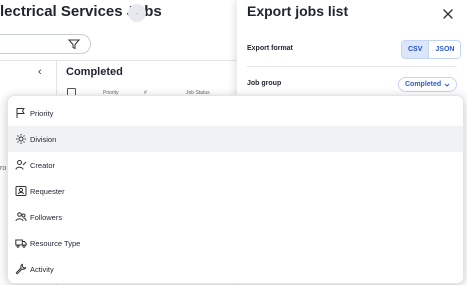 This screenshot has height=285, width=467. I want to click on title-badge: ·, so click(137, 13).